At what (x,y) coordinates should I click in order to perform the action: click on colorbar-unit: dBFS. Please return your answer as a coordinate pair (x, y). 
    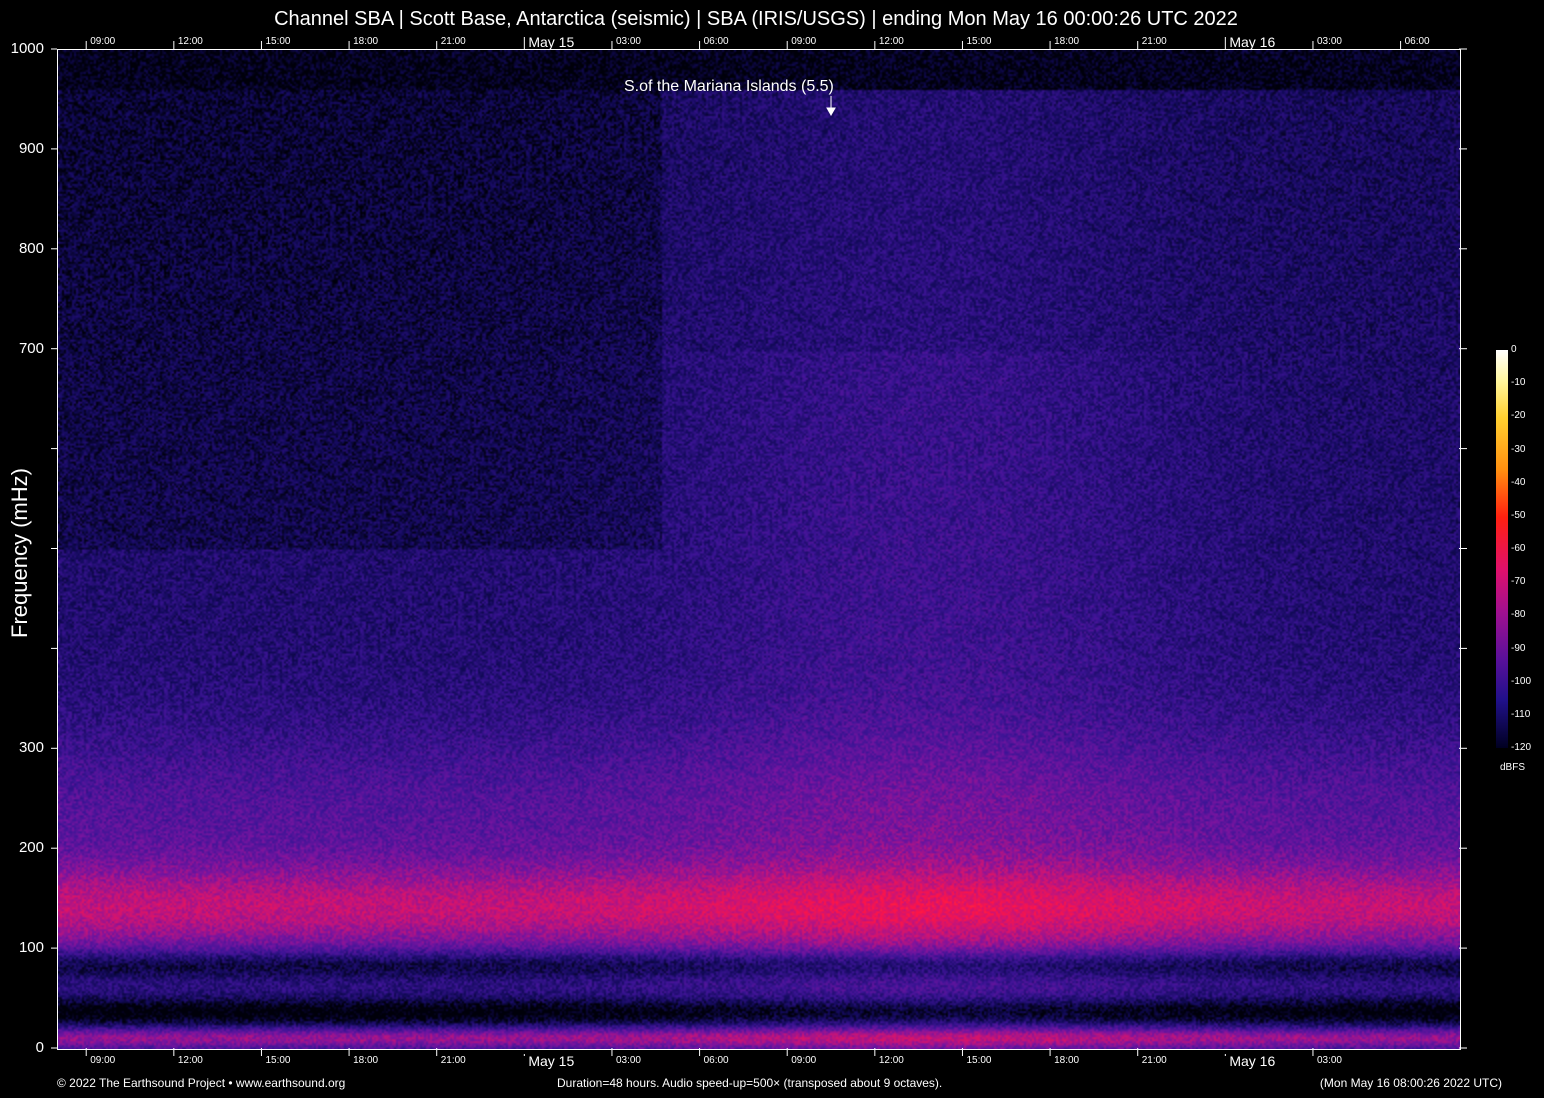
    Looking at the image, I should click on (1513, 767).